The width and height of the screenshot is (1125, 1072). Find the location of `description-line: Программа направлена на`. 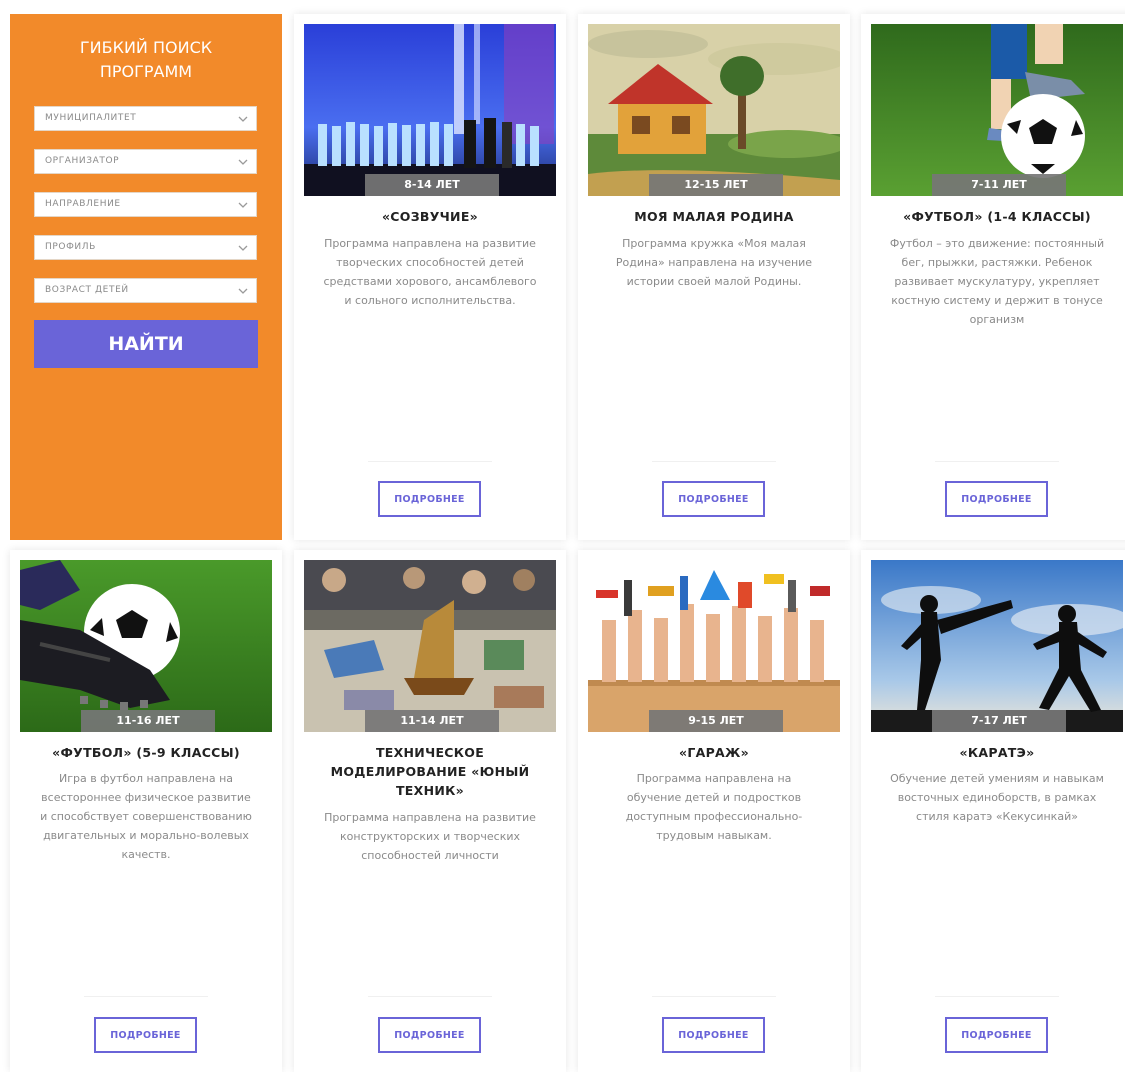

description-line: Программа направлена на is located at coordinates (714, 778).